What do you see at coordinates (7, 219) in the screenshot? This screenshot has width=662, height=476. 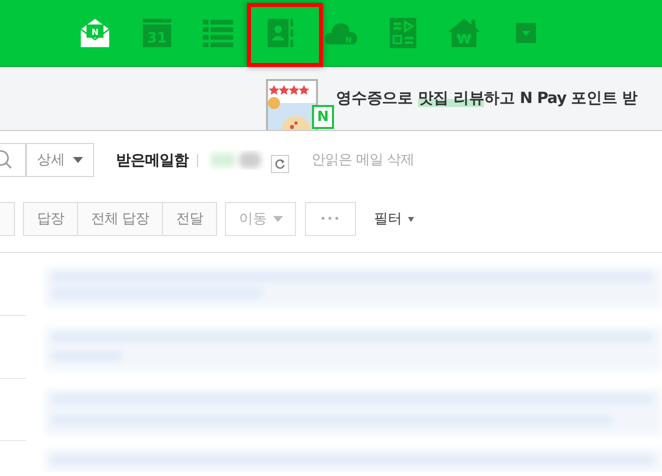 I see `toolbar-button` at bounding box center [7, 219].